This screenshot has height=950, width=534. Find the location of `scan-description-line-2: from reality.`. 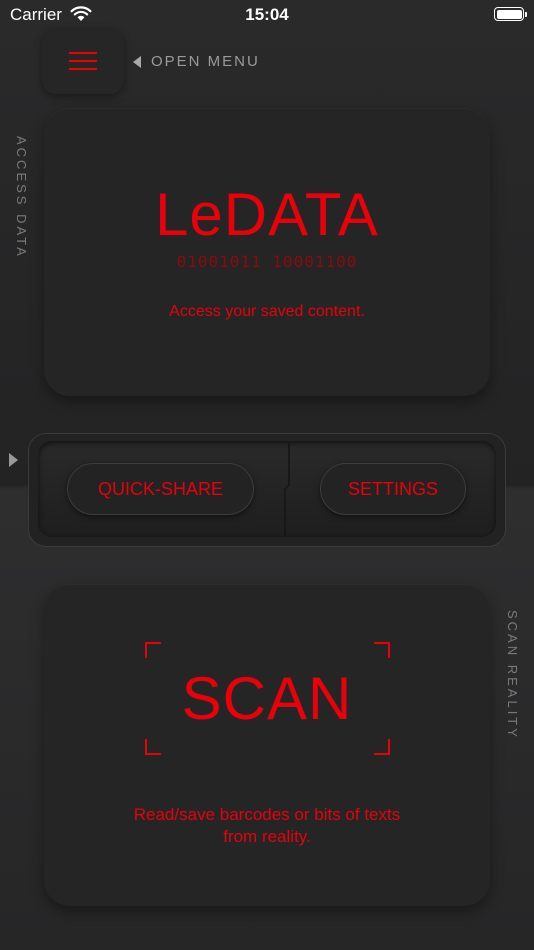

scan-description-line-2: from reality. is located at coordinates (267, 836).